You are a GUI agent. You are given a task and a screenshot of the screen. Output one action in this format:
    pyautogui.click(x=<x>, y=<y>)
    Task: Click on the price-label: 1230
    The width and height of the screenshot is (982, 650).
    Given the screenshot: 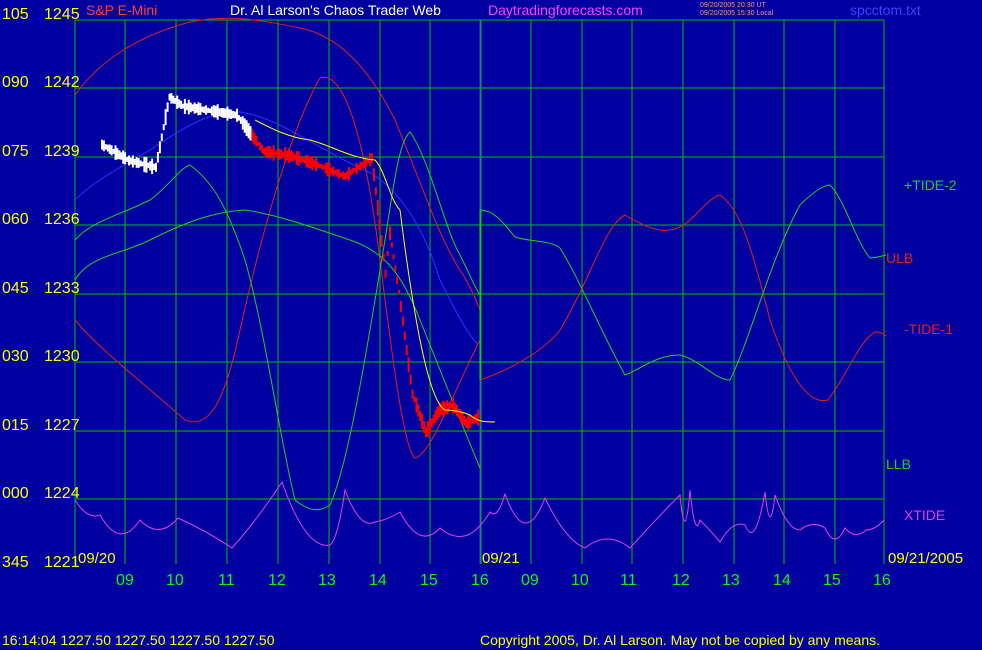 What is the action you would take?
    pyautogui.click(x=62, y=356)
    